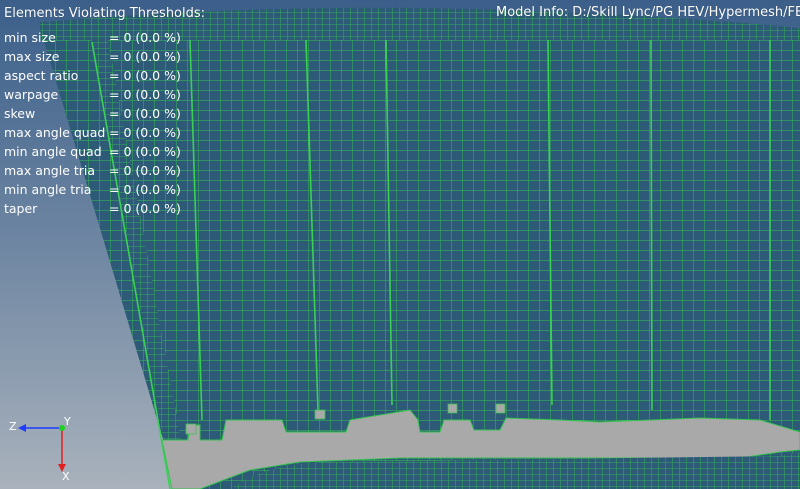  I want to click on triad-y-label: Y, so click(67, 421).